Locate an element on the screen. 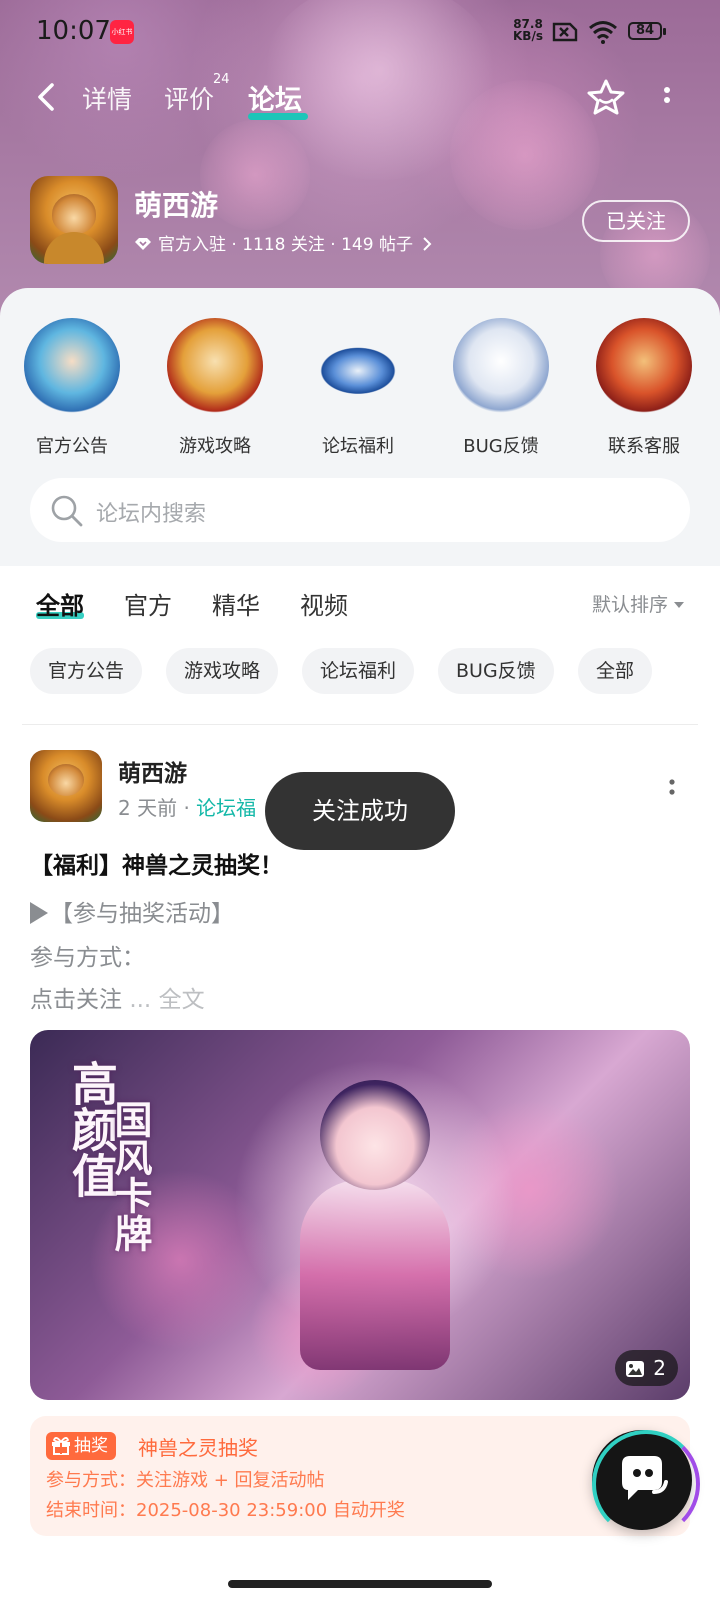 This screenshot has height=1600, width=720. chip-welfare: 论坛福利 is located at coordinates (358, 671).